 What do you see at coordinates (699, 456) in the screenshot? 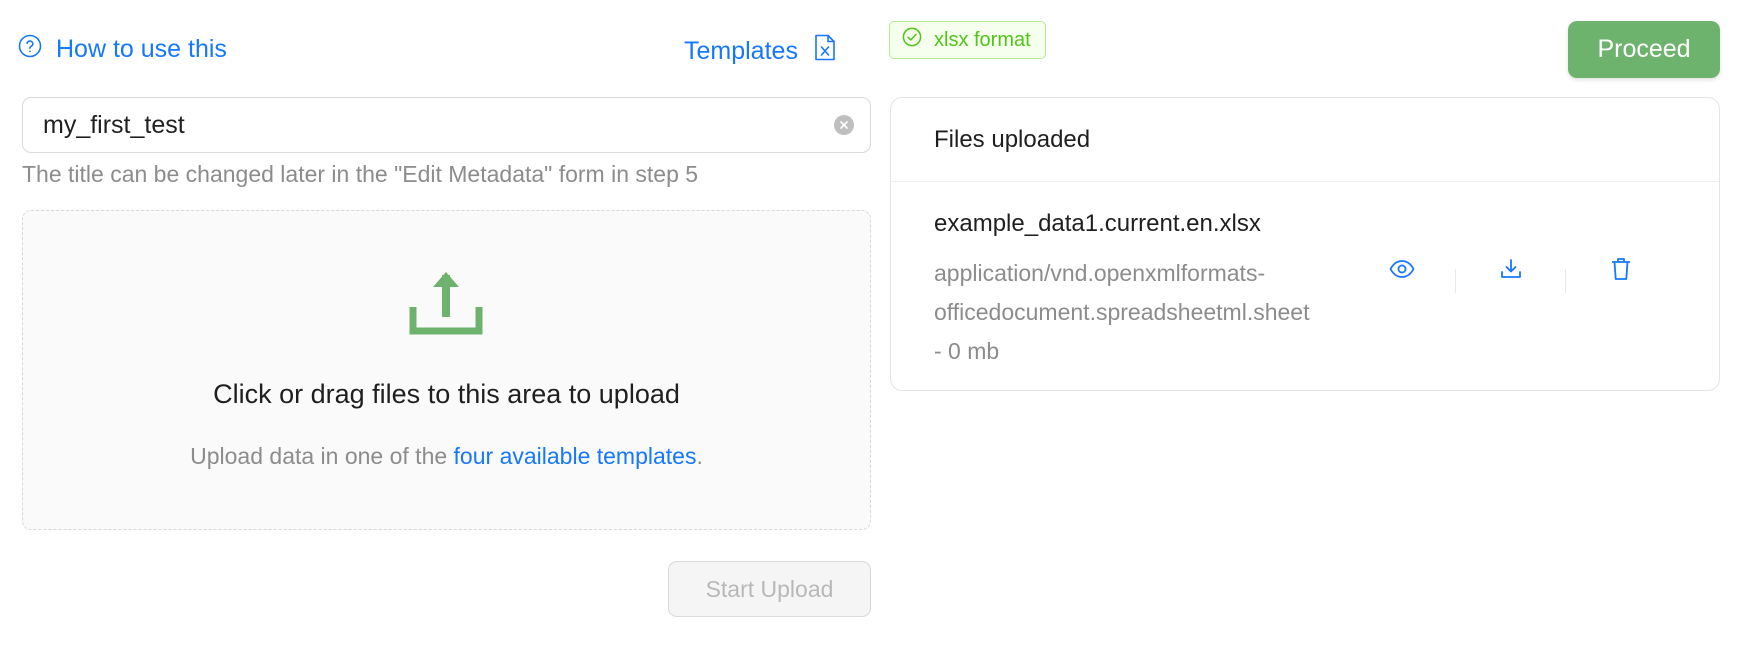
I see `dropzone-hint-suffix: .` at bounding box center [699, 456].